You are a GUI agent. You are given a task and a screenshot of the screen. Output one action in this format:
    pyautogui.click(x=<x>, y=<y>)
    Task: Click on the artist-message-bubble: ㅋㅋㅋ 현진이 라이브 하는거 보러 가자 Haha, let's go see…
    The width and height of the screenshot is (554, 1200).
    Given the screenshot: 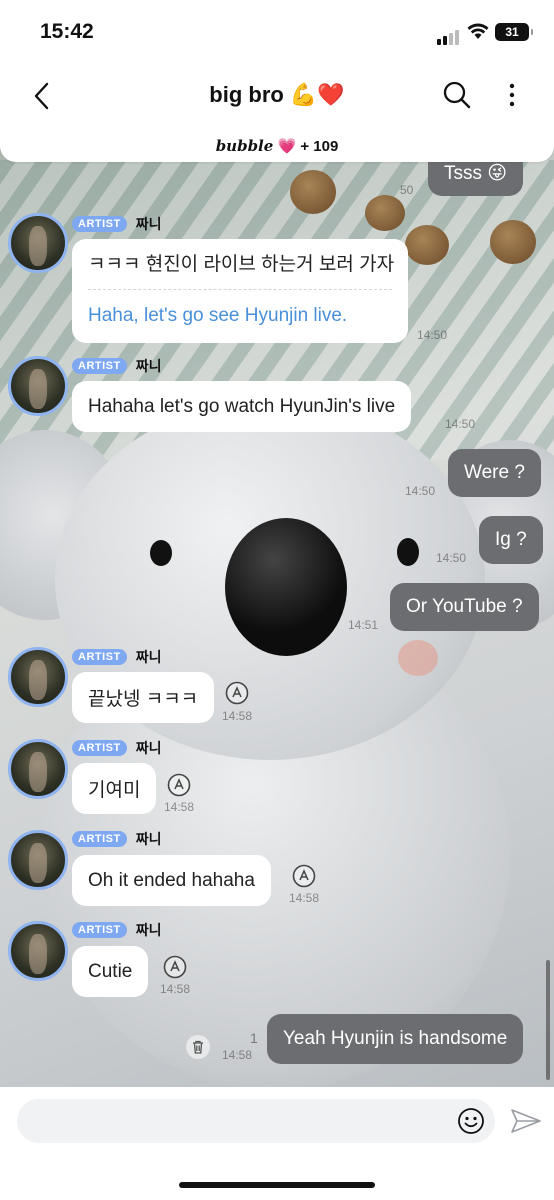 What is the action you would take?
    pyautogui.click(x=240, y=291)
    